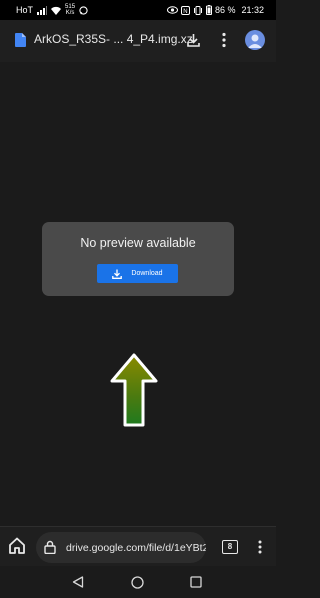 Image resolution: width=320 pixels, height=598 pixels. I want to click on url-text: drive.google.com/file/d/1eYBt2, so click(136, 548).